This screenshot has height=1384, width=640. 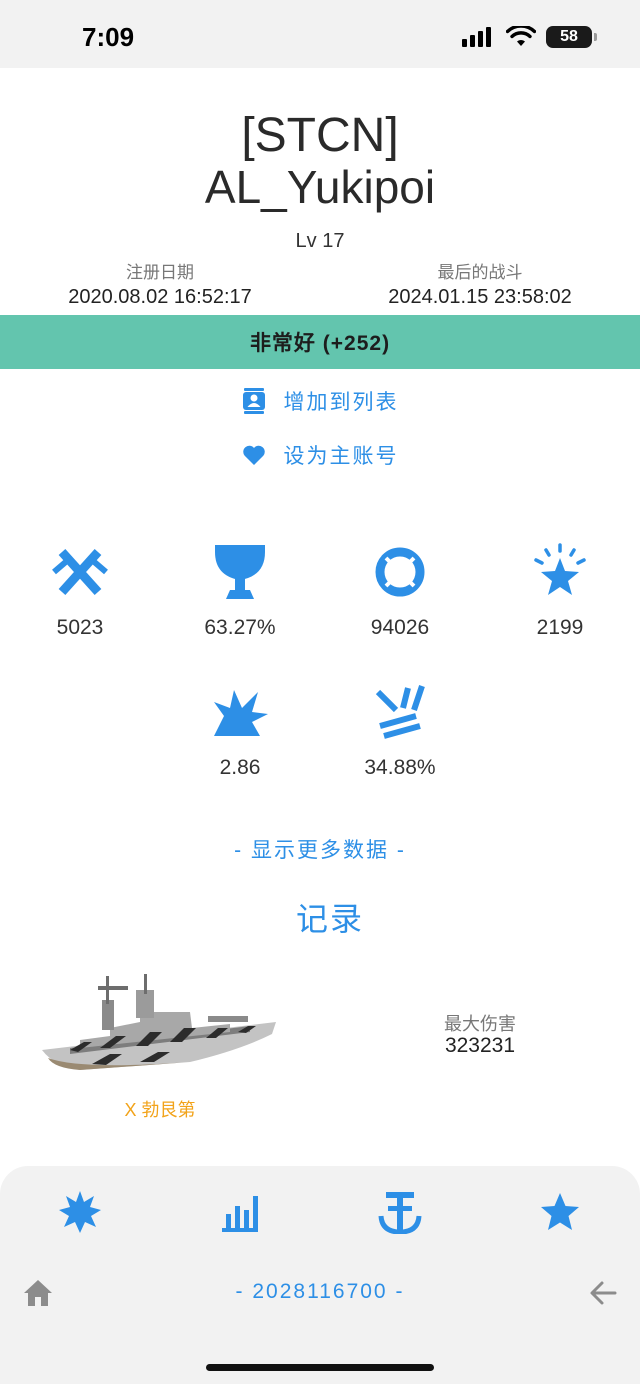 I want to click on records-title: 记录, so click(x=329, y=919).